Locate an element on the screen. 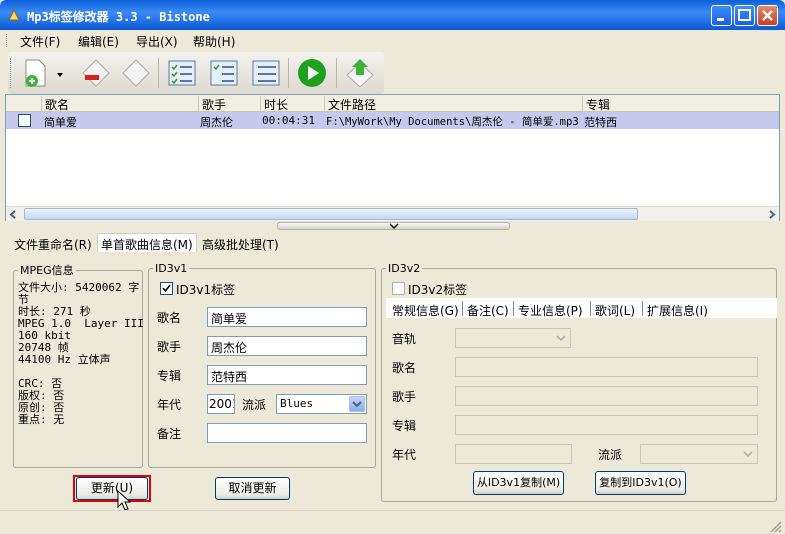 The width and height of the screenshot is (785, 534). mpeg-info-legend: MPEG信息 is located at coordinates (47, 270).